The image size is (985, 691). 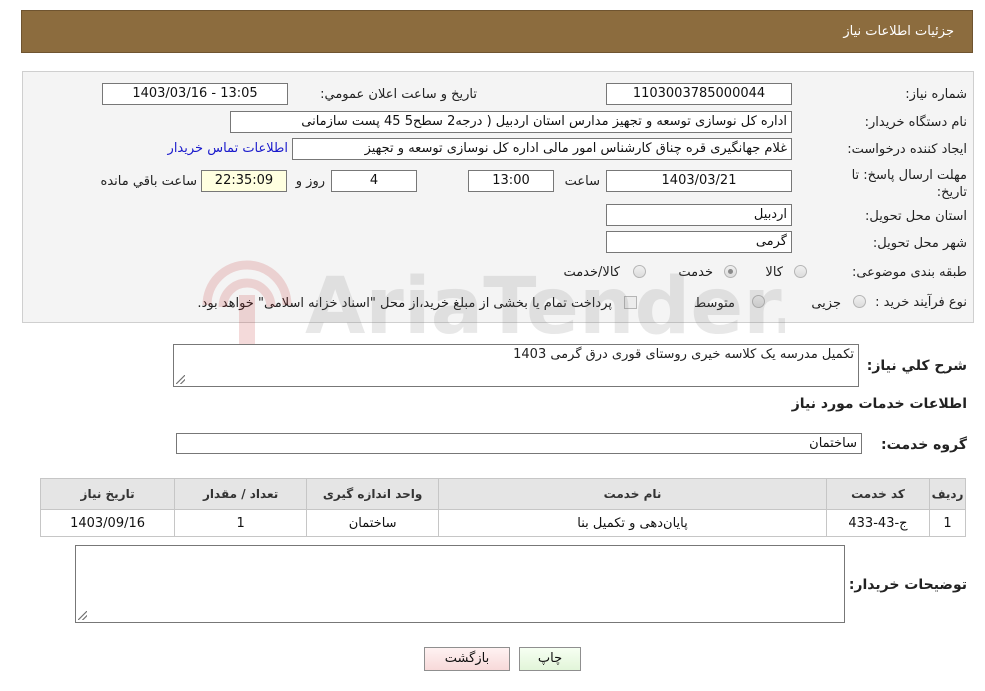 I want to click on province-field: اردبیل, so click(x=699, y=215).